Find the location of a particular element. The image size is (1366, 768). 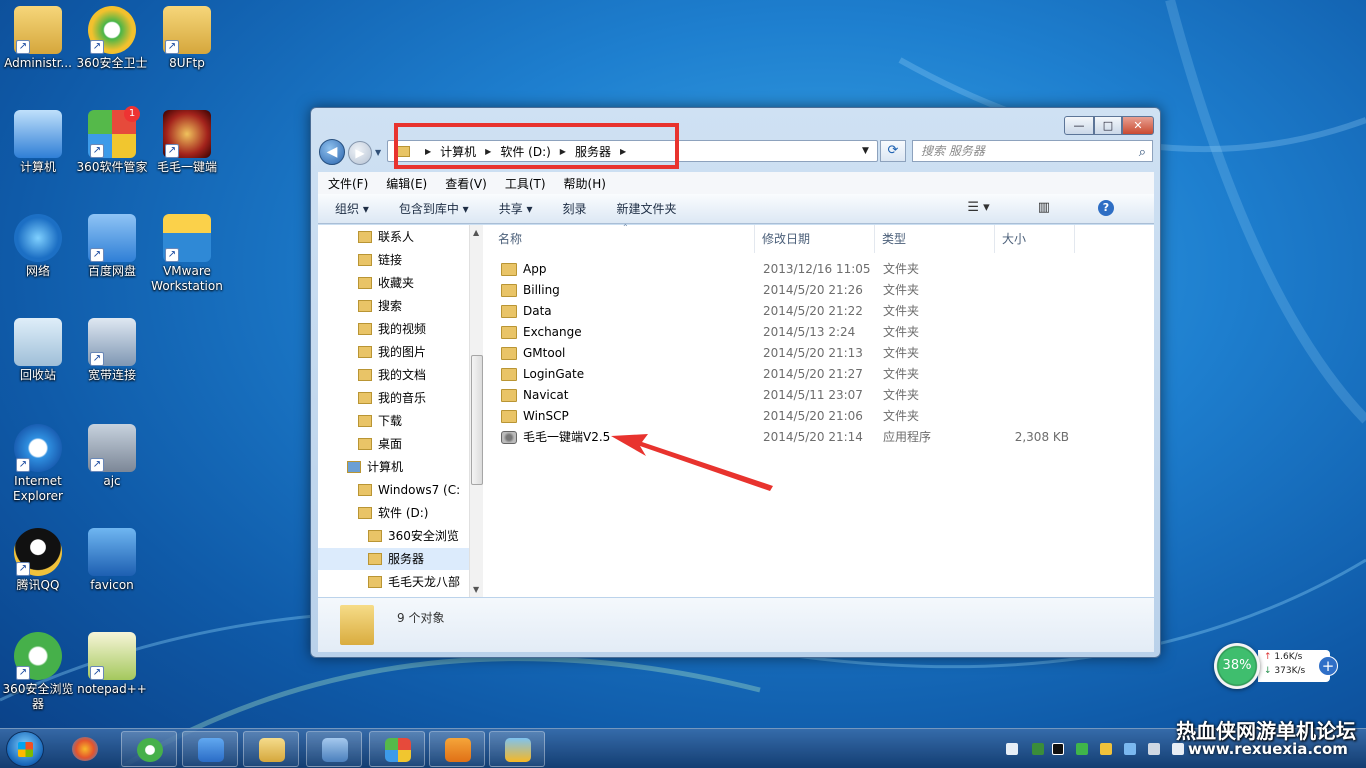

security-icon is located at coordinates (1038, 749).